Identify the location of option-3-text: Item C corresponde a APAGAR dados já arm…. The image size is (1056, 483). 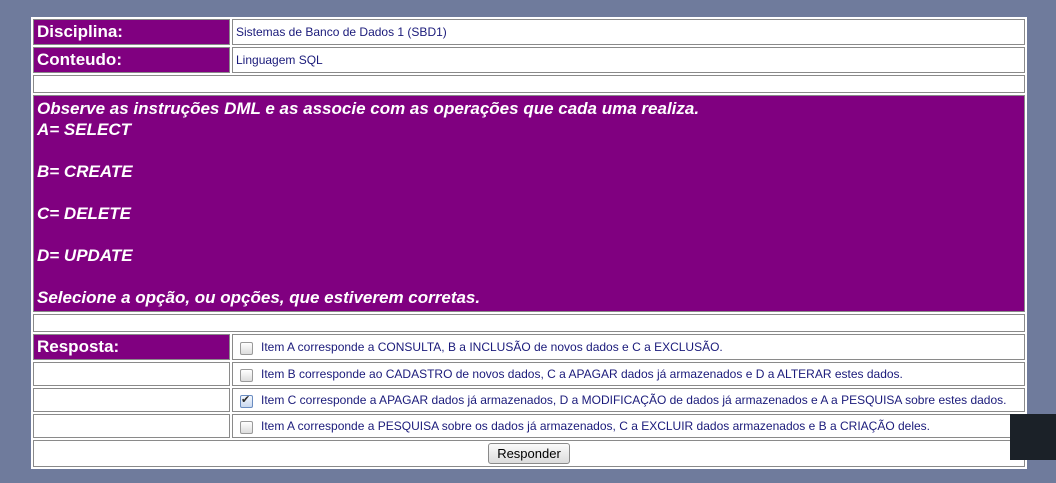
(634, 400).